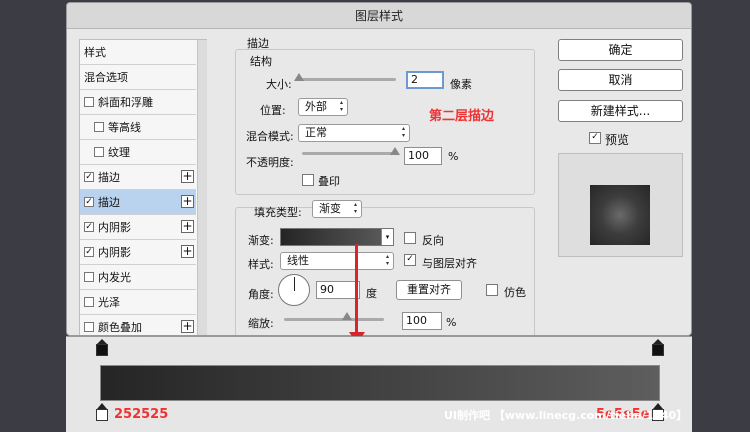 This screenshot has height=432, width=750. I want to click on scale-input: 100, so click(422, 321).